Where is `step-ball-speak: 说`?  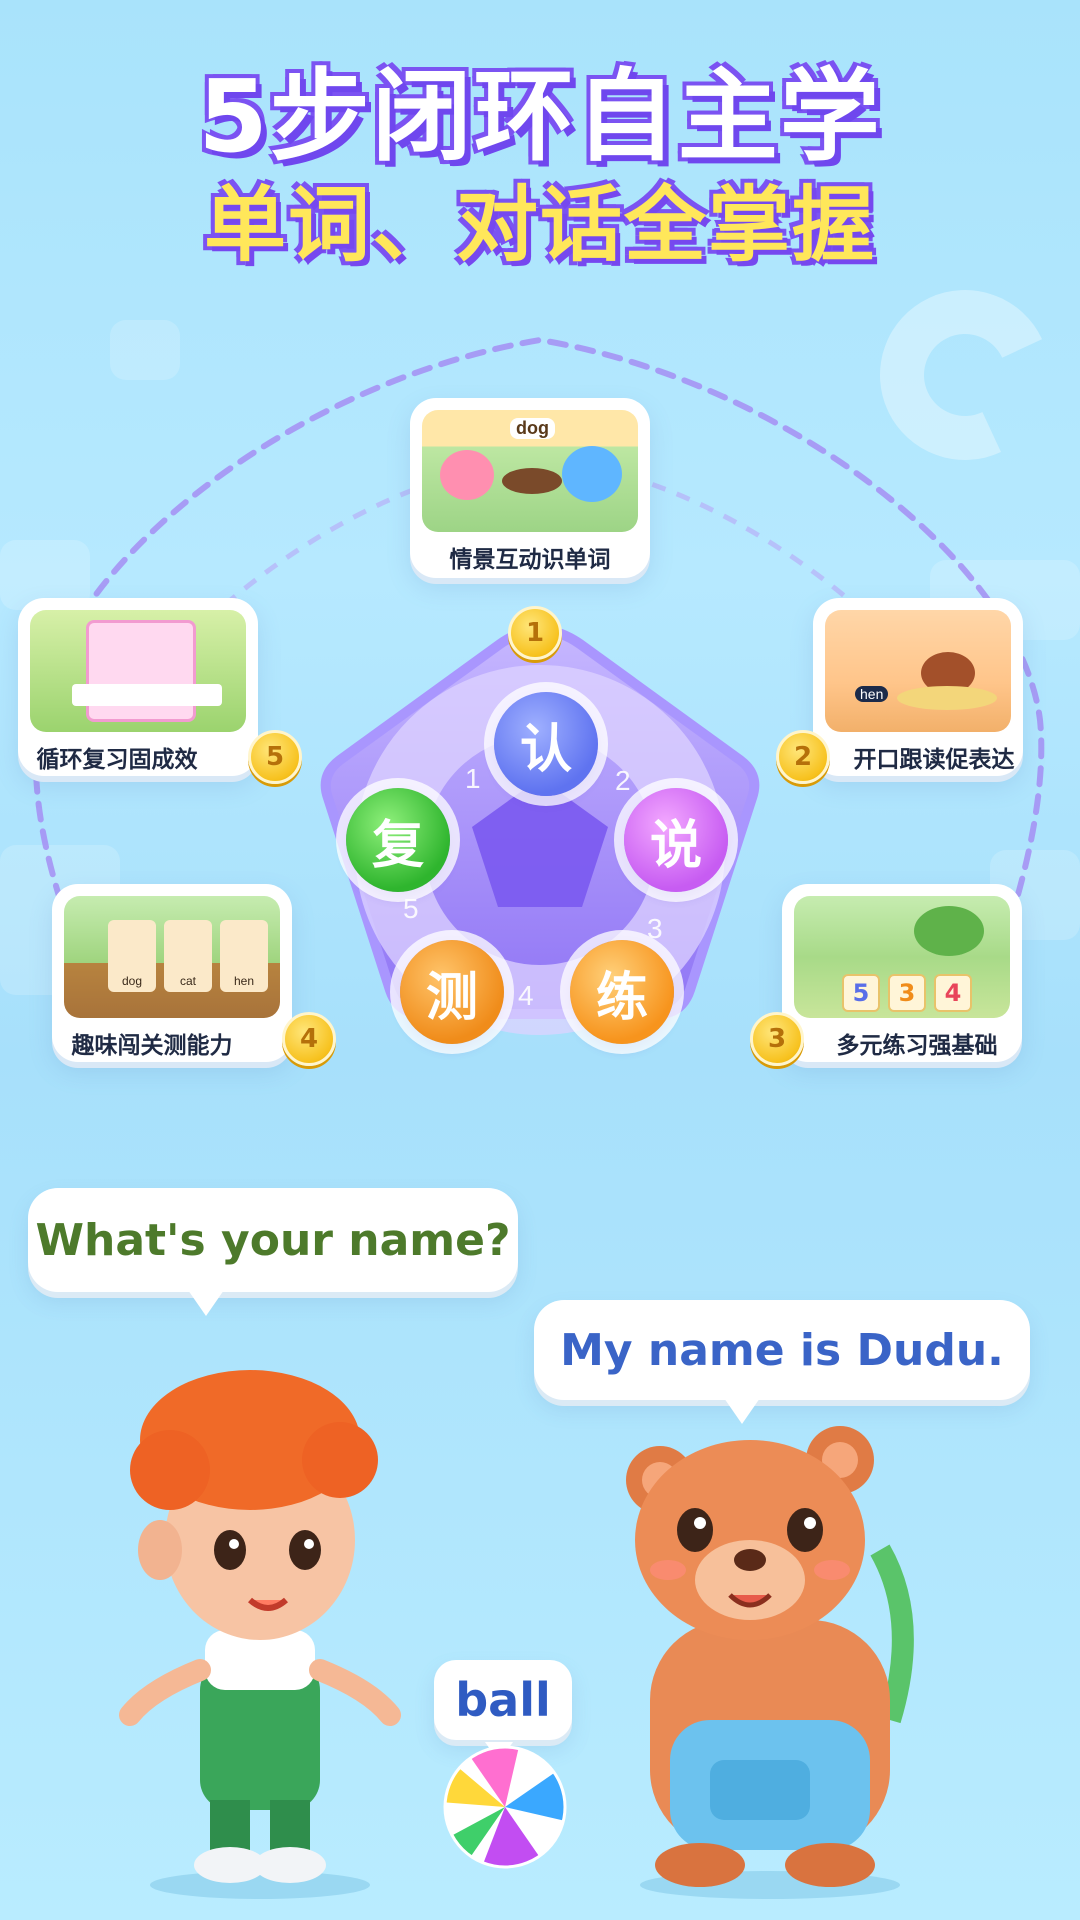
step-ball-speak: 说 is located at coordinates (676, 840).